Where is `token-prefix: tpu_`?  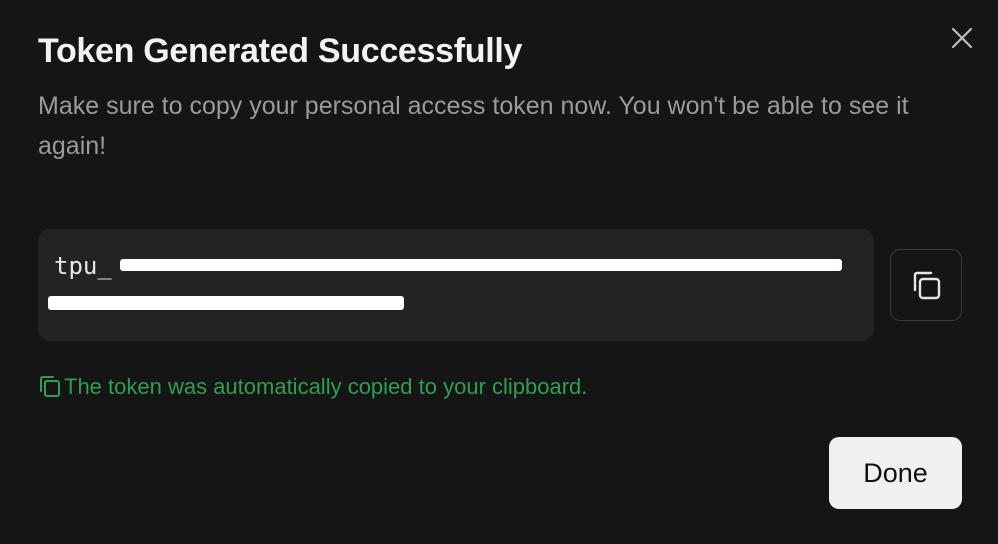 token-prefix: tpu_ is located at coordinates (83, 266).